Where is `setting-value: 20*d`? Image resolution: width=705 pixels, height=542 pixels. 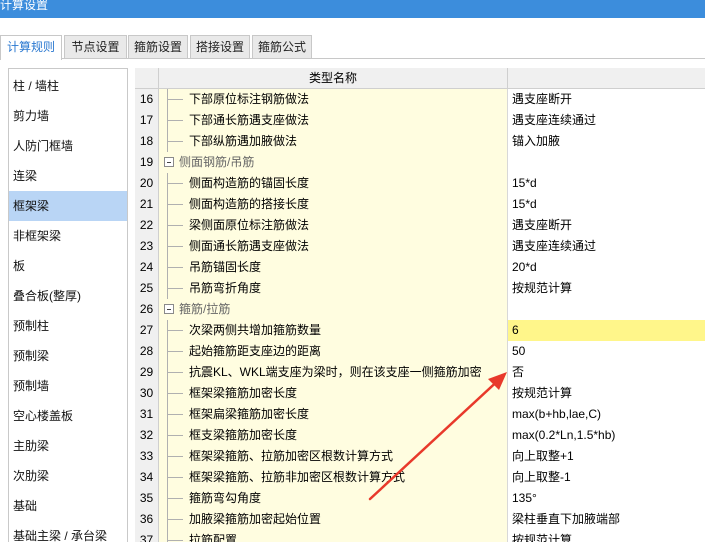 setting-value: 20*d is located at coordinates (606, 267).